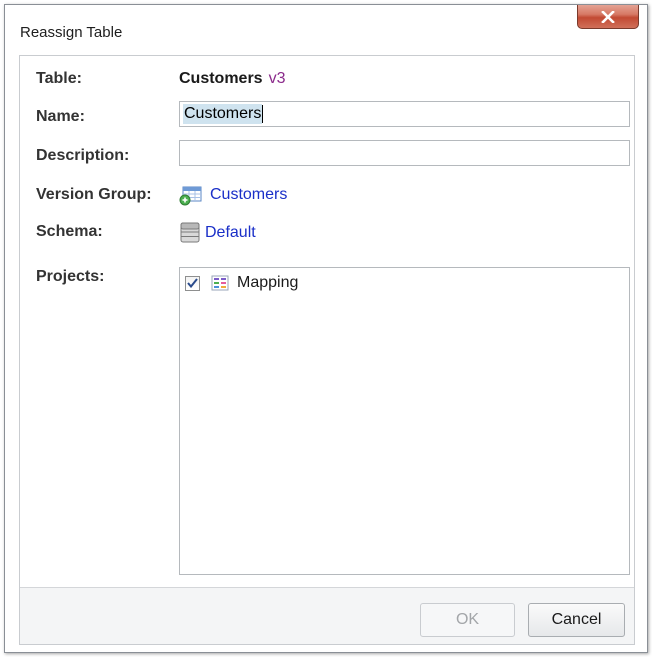 This screenshot has height=657, width=652. What do you see at coordinates (248, 195) in the screenshot?
I see `version-group-link: Customers` at bounding box center [248, 195].